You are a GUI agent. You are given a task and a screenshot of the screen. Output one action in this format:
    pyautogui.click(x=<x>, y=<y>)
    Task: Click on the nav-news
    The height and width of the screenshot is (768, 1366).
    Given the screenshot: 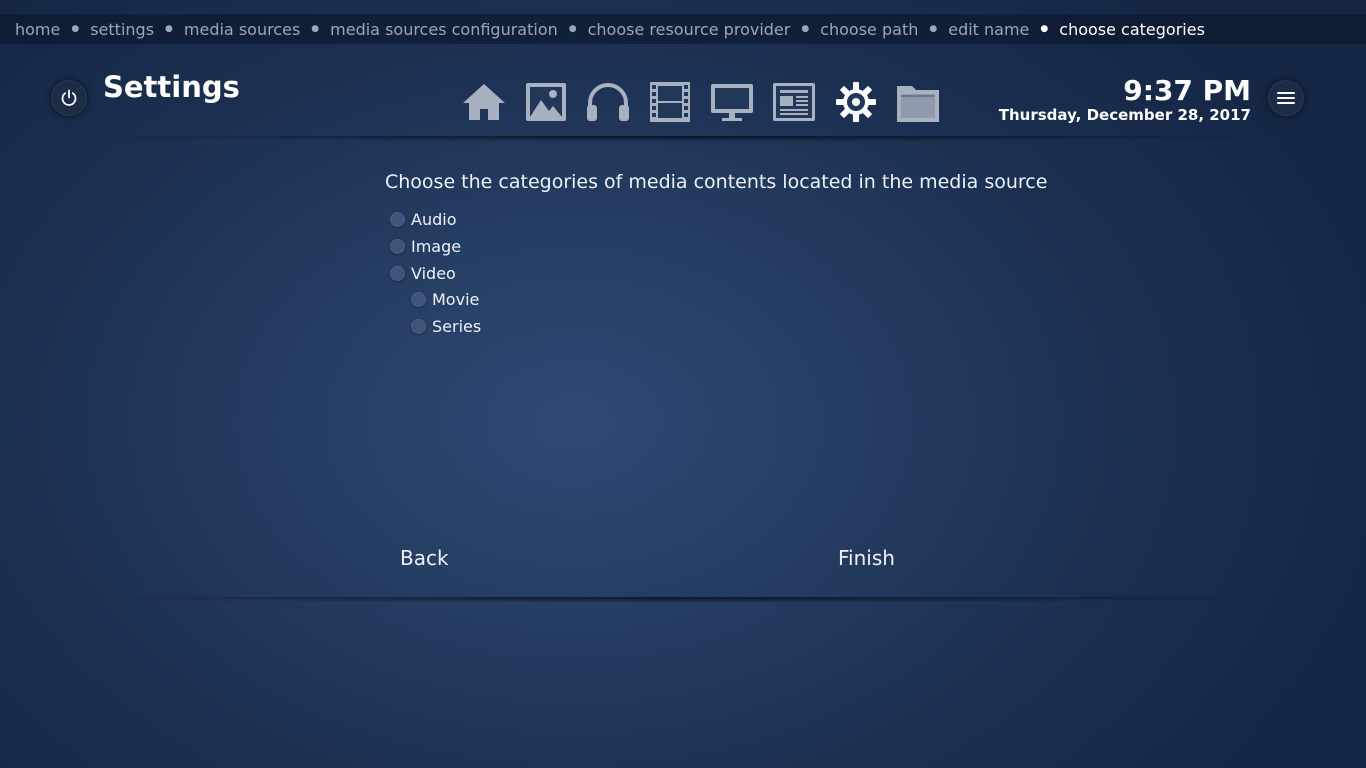 What is the action you would take?
    pyautogui.click(x=794, y=102)
    